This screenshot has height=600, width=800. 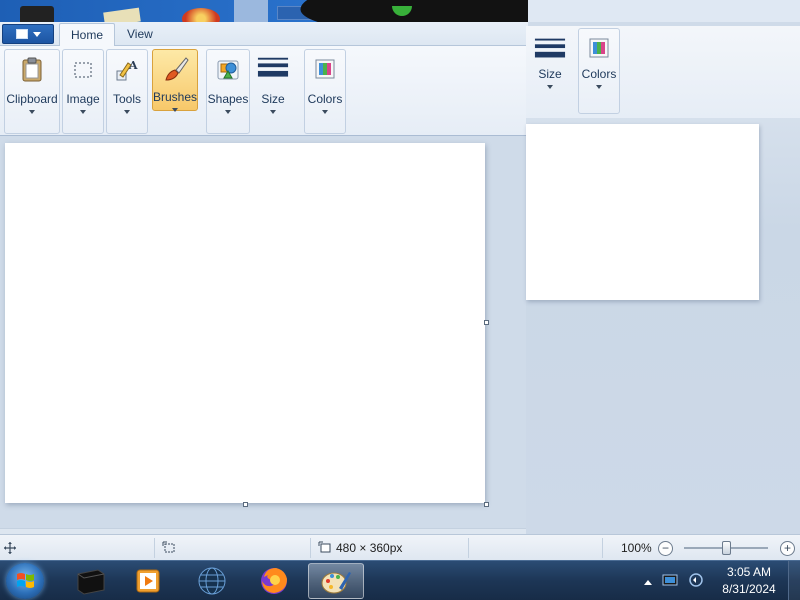 I want to click on show-hidden-icons-button, so click(x=648, y=581).